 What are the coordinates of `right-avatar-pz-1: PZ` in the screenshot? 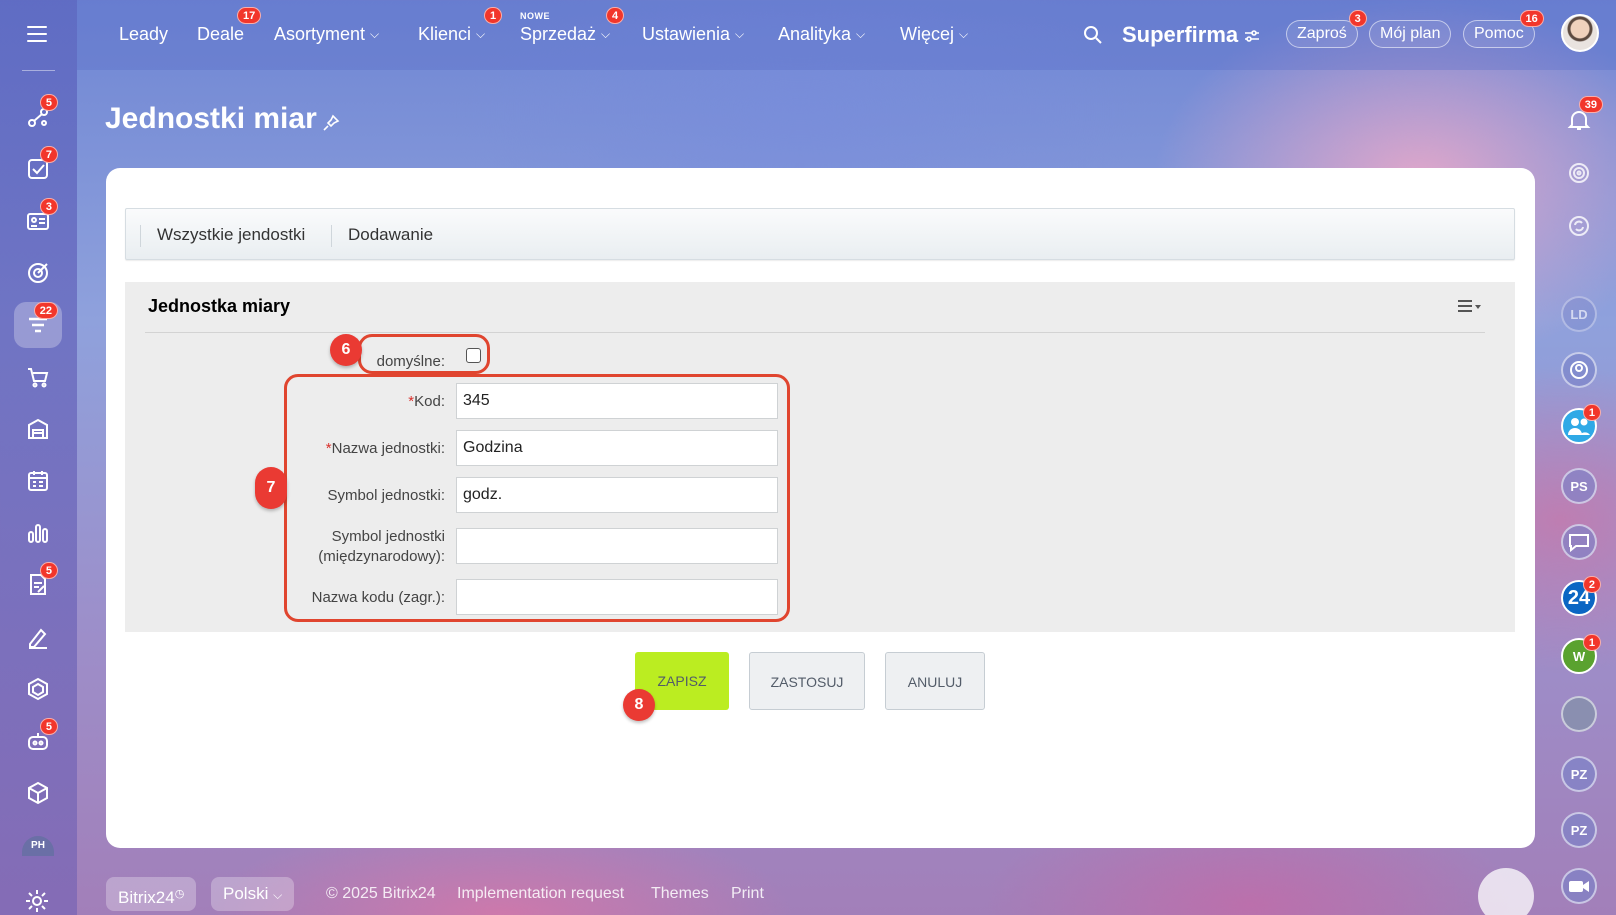 It's located at (1579, 774).